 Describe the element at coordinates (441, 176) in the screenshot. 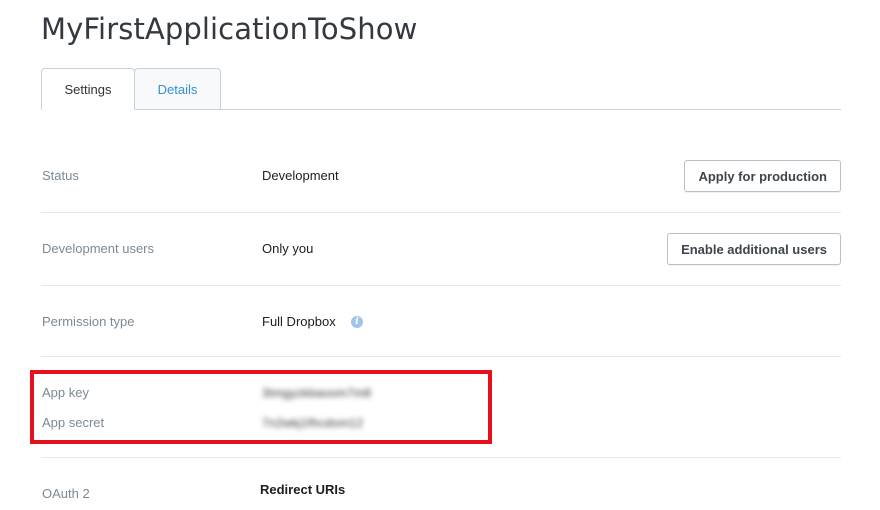

I see `status-row: Status Development Apply for production` at that location.